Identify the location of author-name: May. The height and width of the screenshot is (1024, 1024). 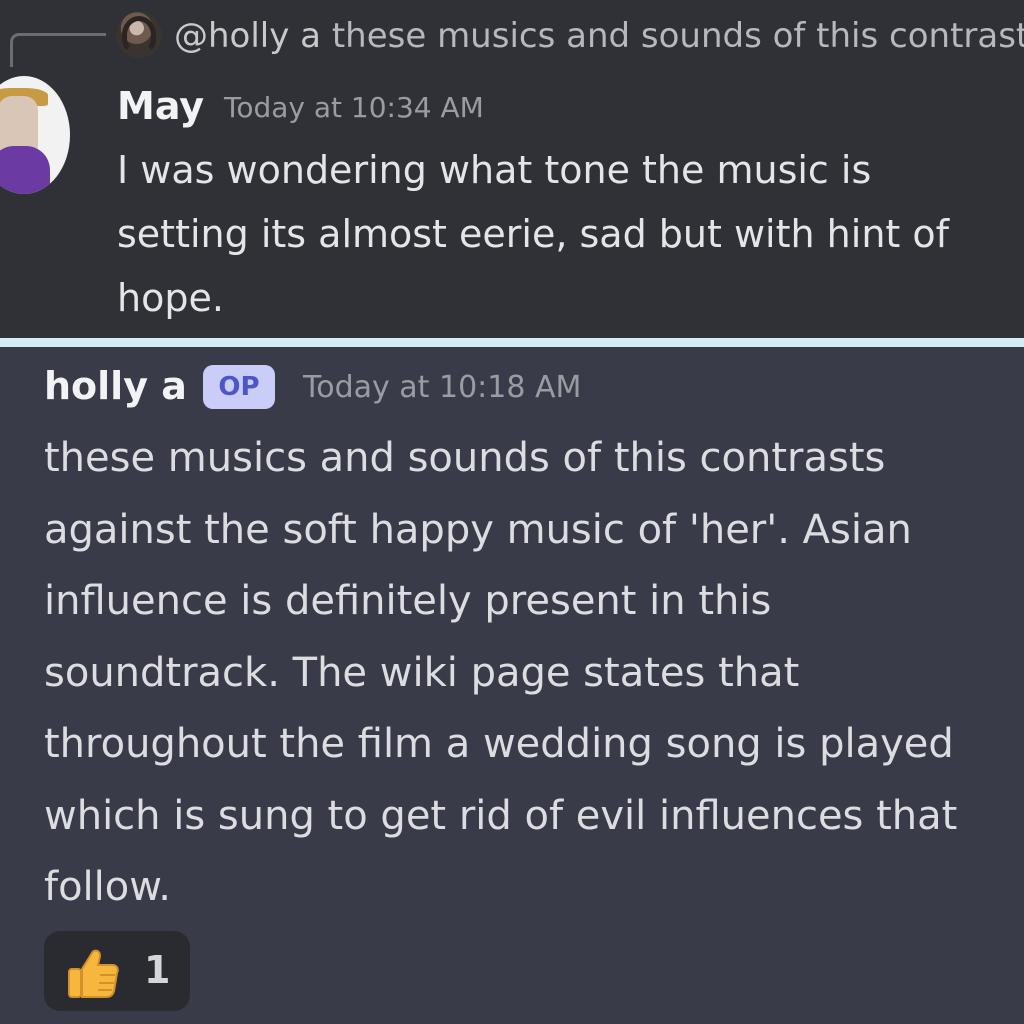
(160, 106).